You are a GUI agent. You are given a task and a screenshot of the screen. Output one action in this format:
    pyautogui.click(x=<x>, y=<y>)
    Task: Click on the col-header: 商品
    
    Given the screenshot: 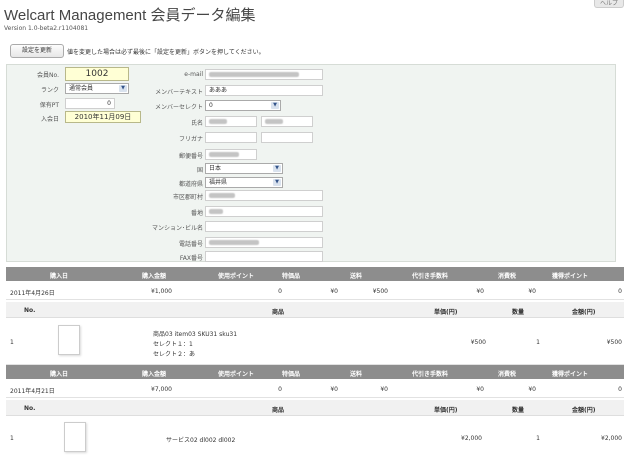 What is the action you would take?
    pyautogui.click(x=278, y=312)
    